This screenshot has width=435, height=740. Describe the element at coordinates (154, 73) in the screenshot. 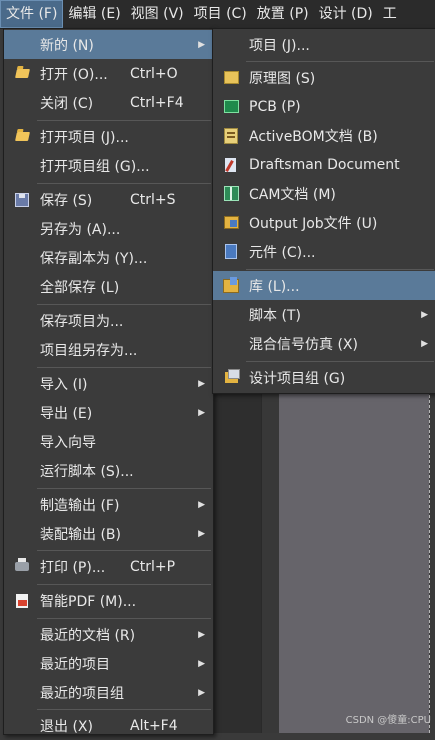

I see `shortcut-label: Ctrl+O` at that location.